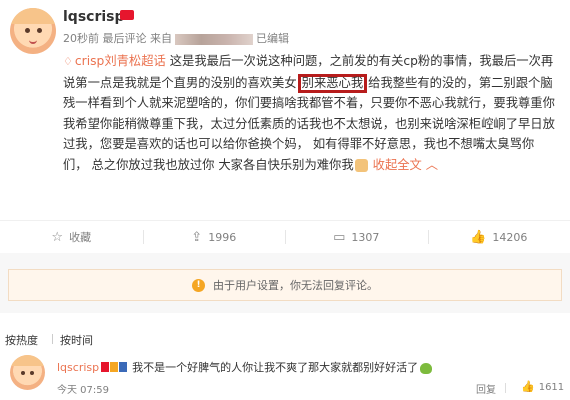  I want to click on reply-button: 回复, so click(486, 388).